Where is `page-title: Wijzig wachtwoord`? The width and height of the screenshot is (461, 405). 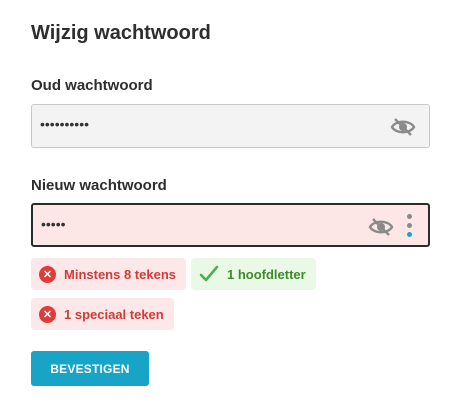 page-title: Wijzig wachtwoord is located at coordinates (121, 33).